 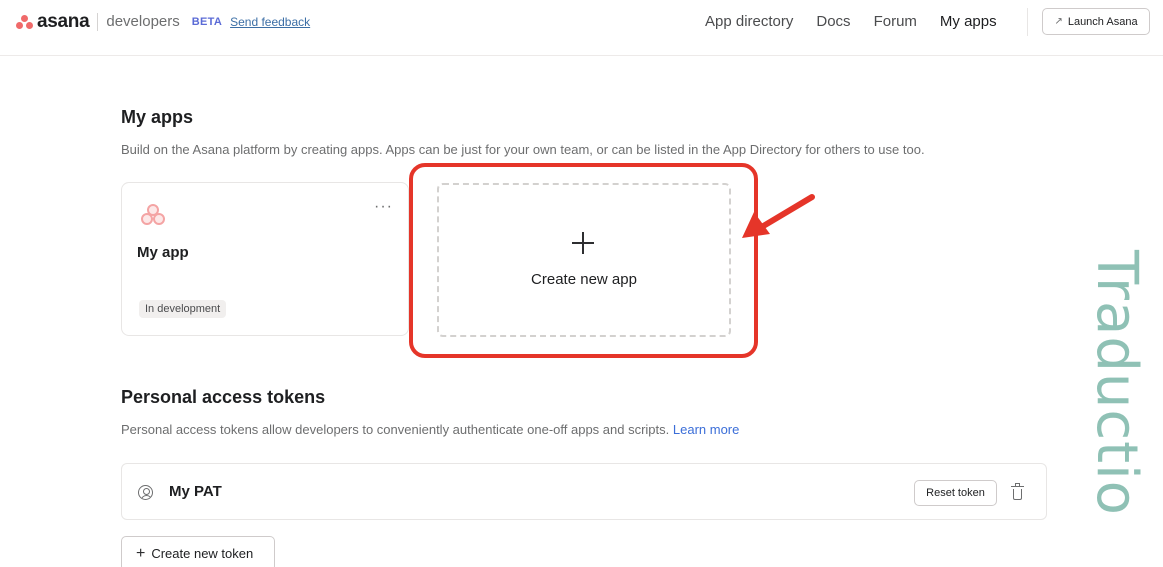 I want to click on token-name: My PAT, so click(x=195, y=491).